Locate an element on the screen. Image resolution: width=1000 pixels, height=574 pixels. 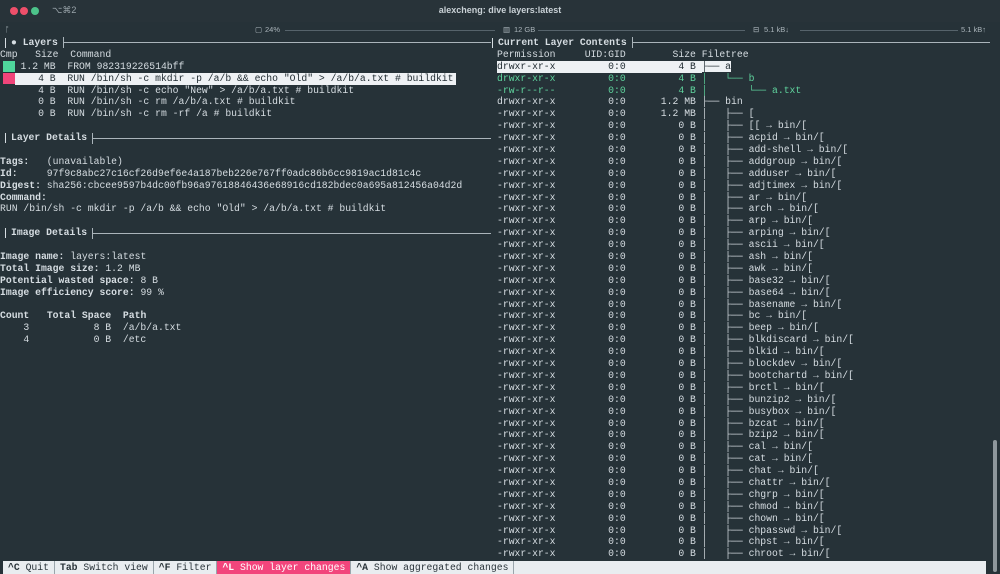
file-tree-node: │ ├── chpasswd → bin/[ is located at coordinates (772, 530).